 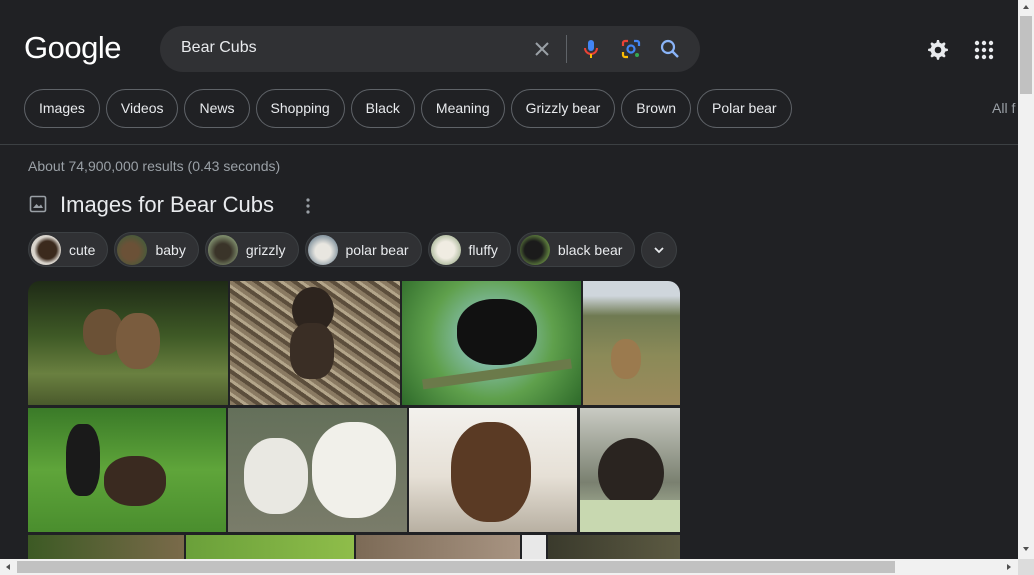 What do you see at coordinates (170, 249) in the screenshot?
I see `refine-chip-label: baby` at bounding box center [170, 249].